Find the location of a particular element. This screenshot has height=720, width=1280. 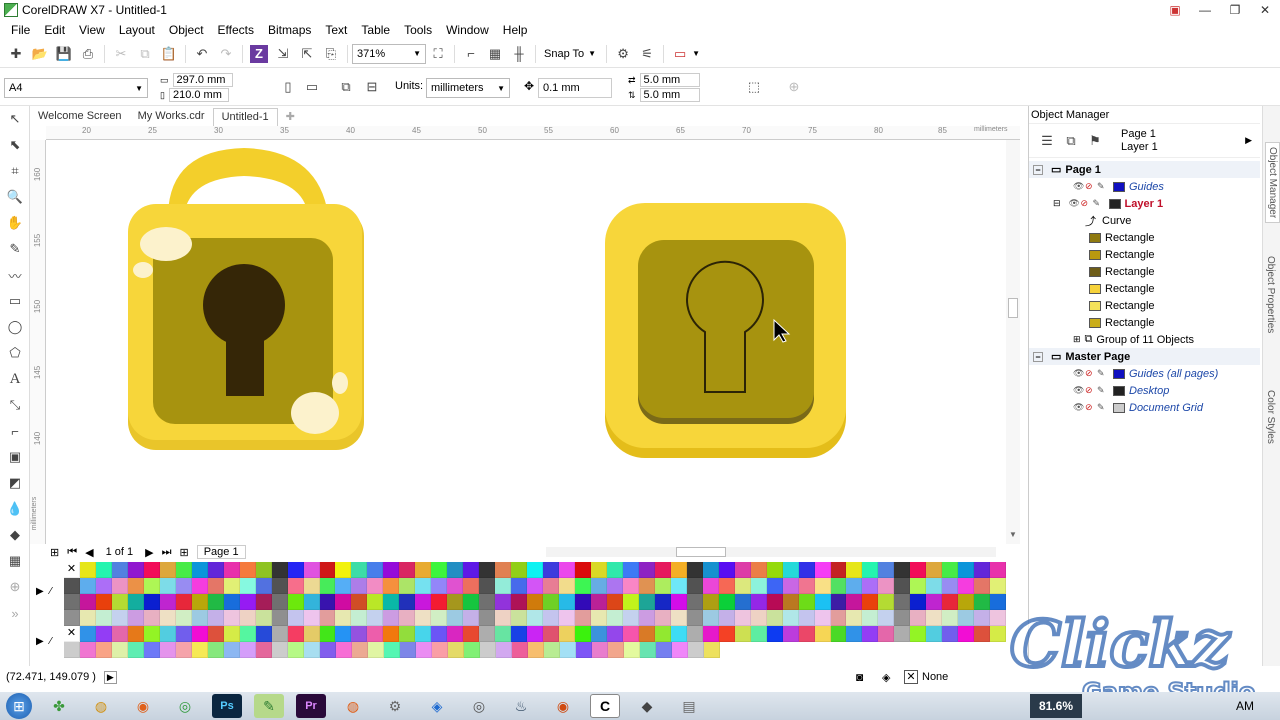

paste-icon: 📋 is located at coordinates (169, 54).